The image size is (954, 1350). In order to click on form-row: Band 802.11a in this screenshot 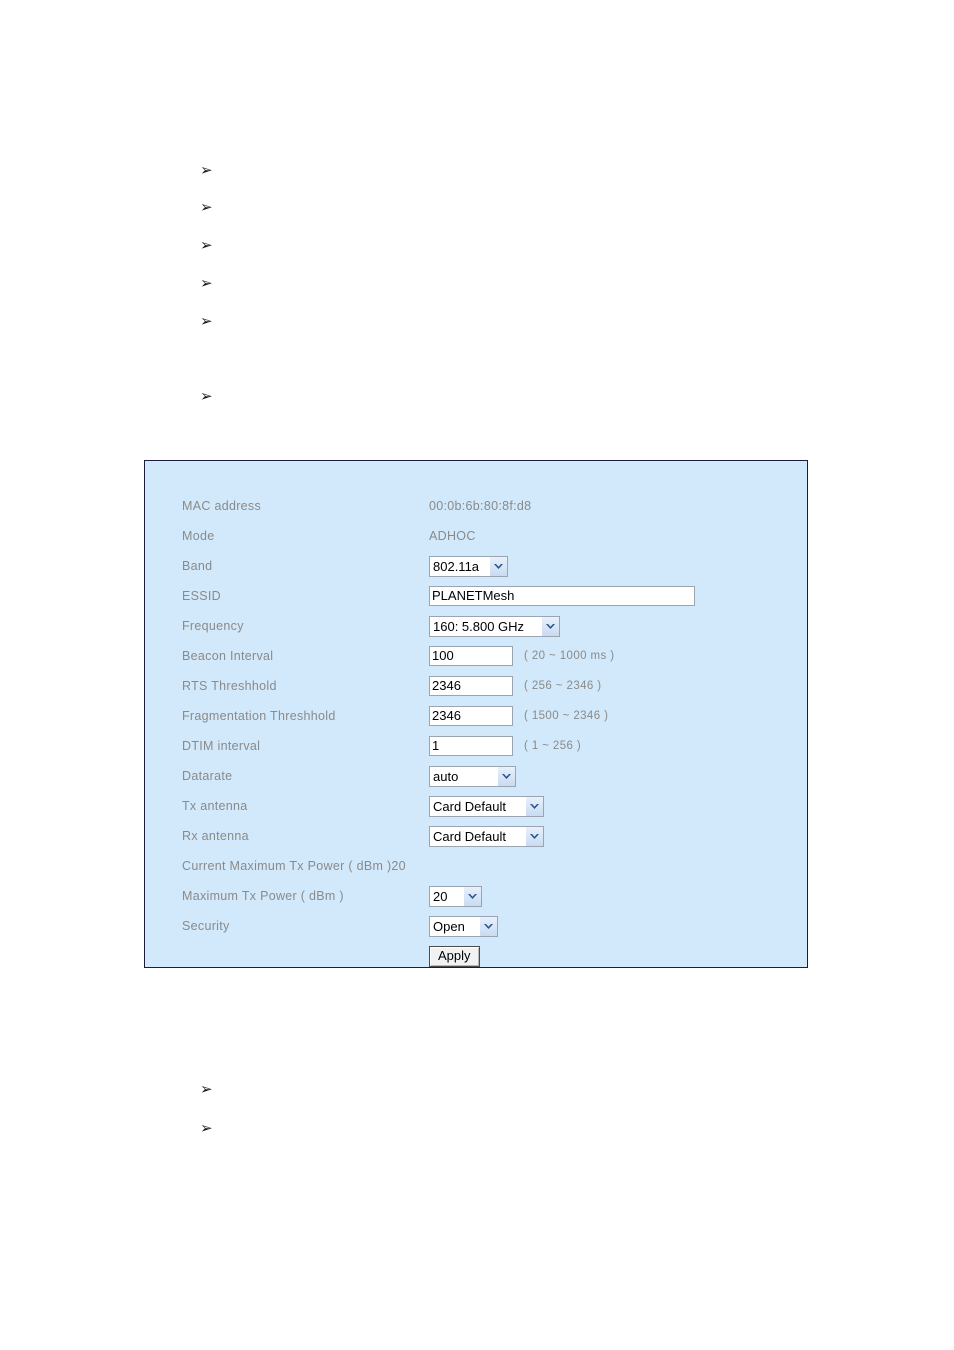, I will do `click(476, 566)`.